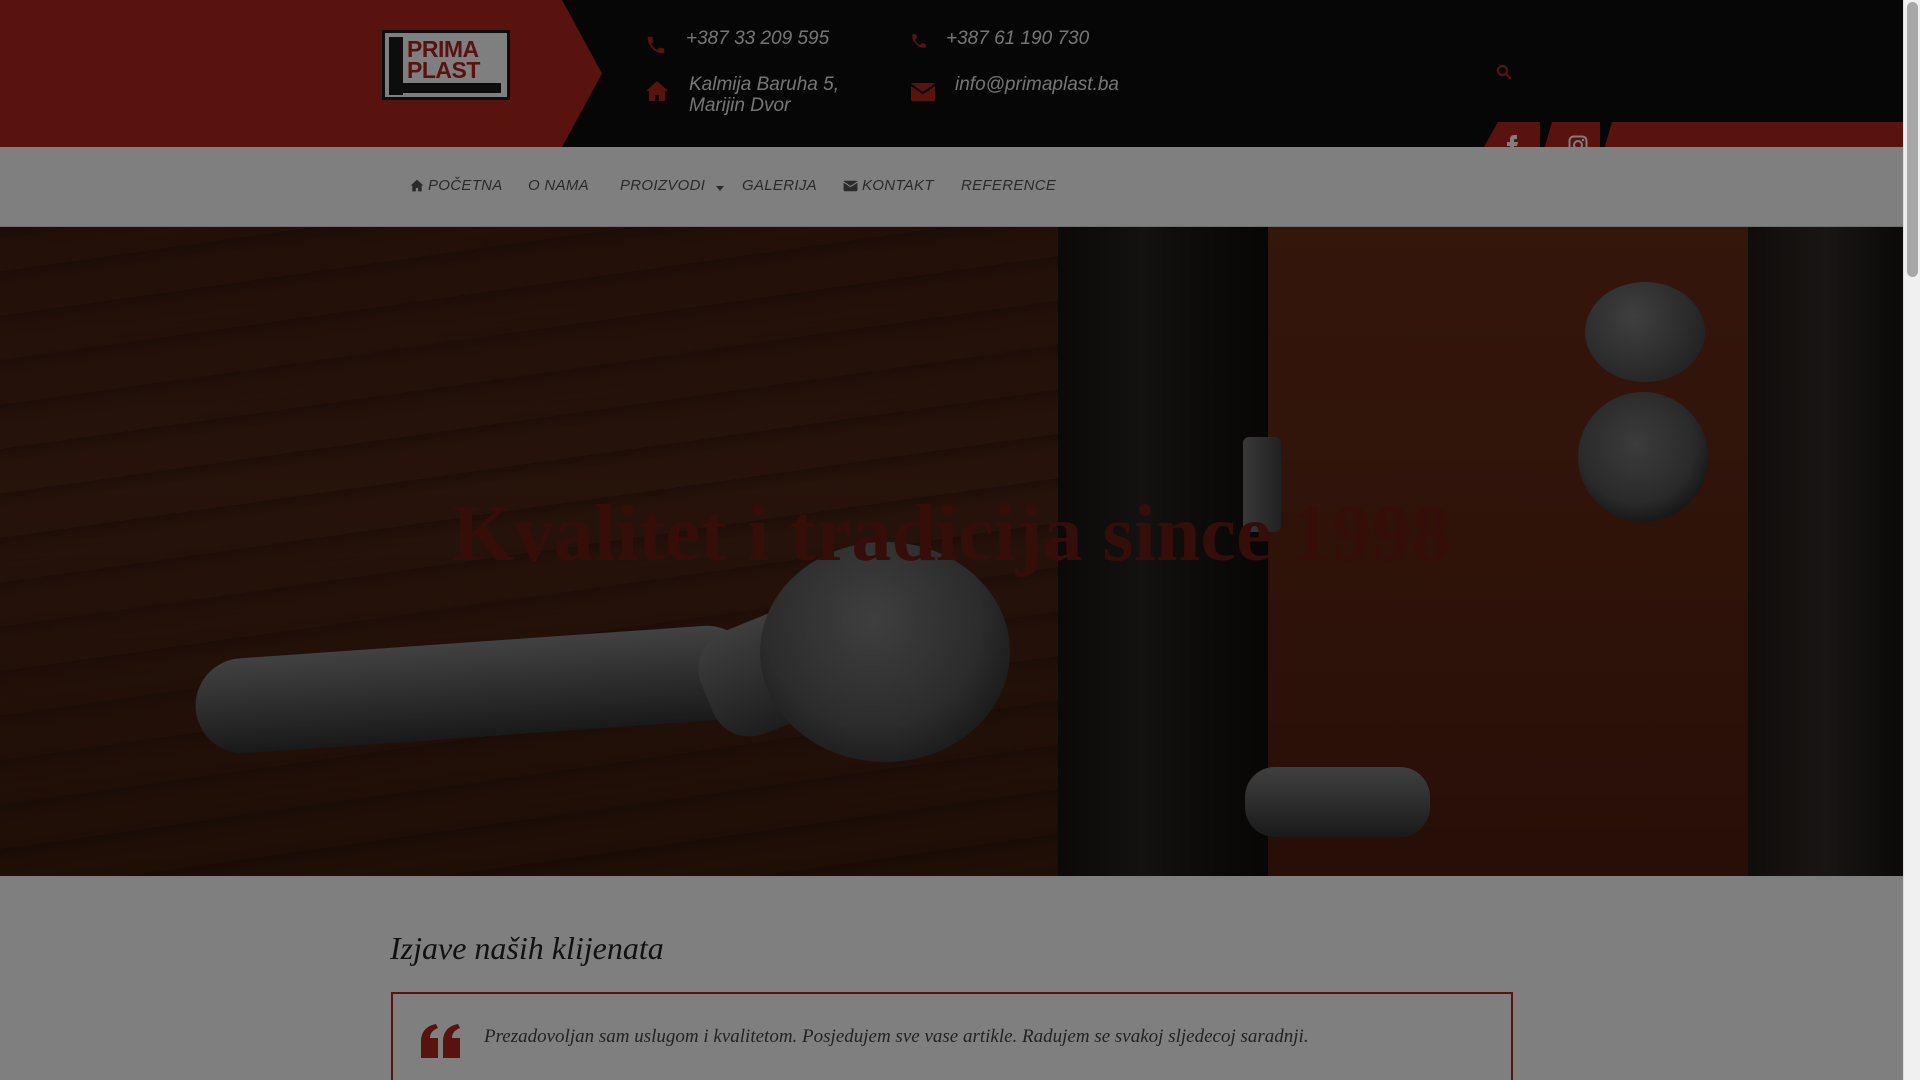 This screenshot has width=1920, height=1080. What do you see at coordinates (1911, 540) in the screenshot?
I see `scrollbar` at bounding box center [1911, 540].